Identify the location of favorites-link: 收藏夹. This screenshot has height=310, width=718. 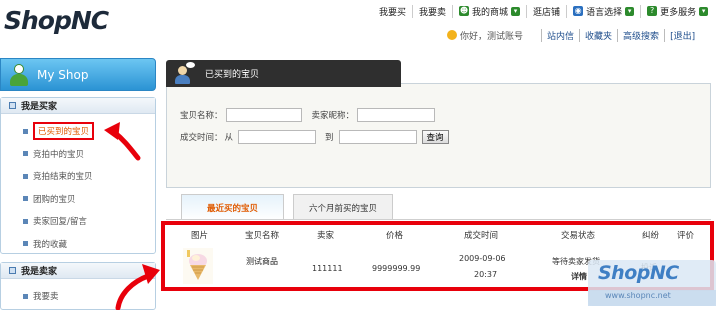
(598, 35).